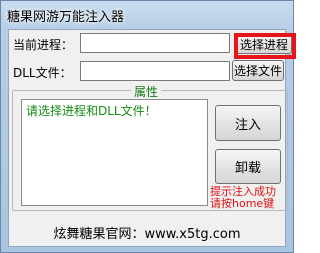 This screenshot has width=320, height=253. I want to click on inject-button: 注入, so click(248, 123).